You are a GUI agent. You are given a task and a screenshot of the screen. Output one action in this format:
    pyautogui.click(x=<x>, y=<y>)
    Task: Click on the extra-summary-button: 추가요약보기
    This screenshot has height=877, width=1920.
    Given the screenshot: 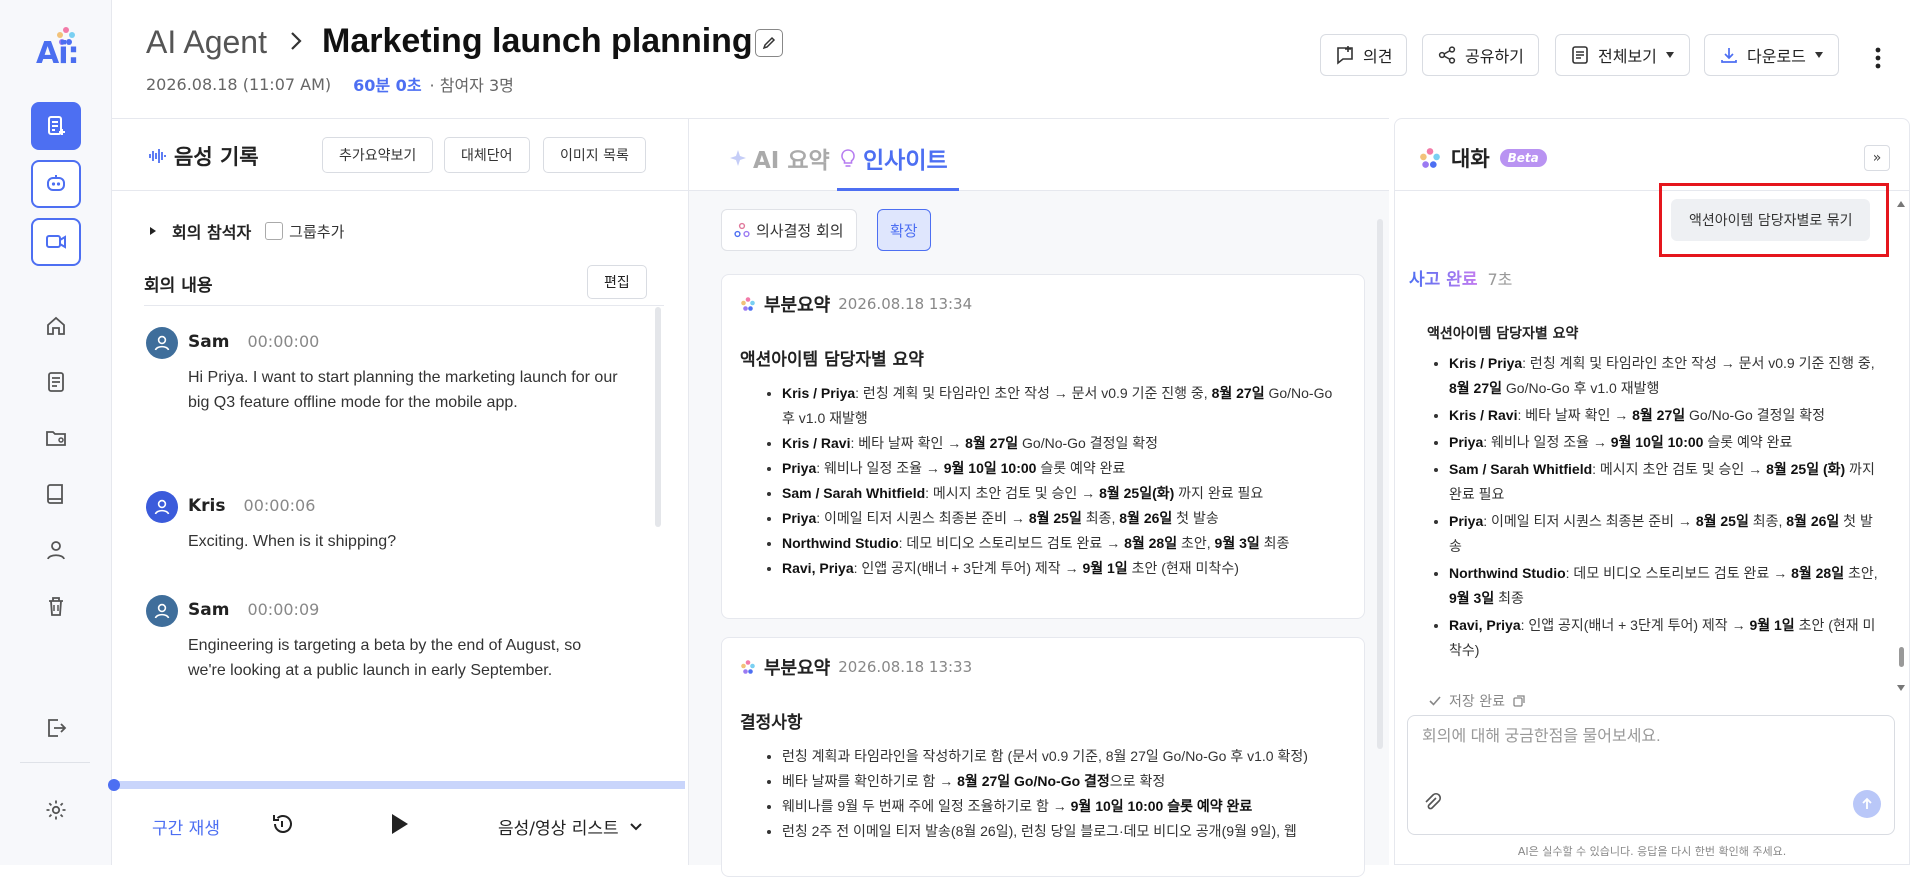 What is the action you would take?
    pyautogui.click(x=378, y=155)
    